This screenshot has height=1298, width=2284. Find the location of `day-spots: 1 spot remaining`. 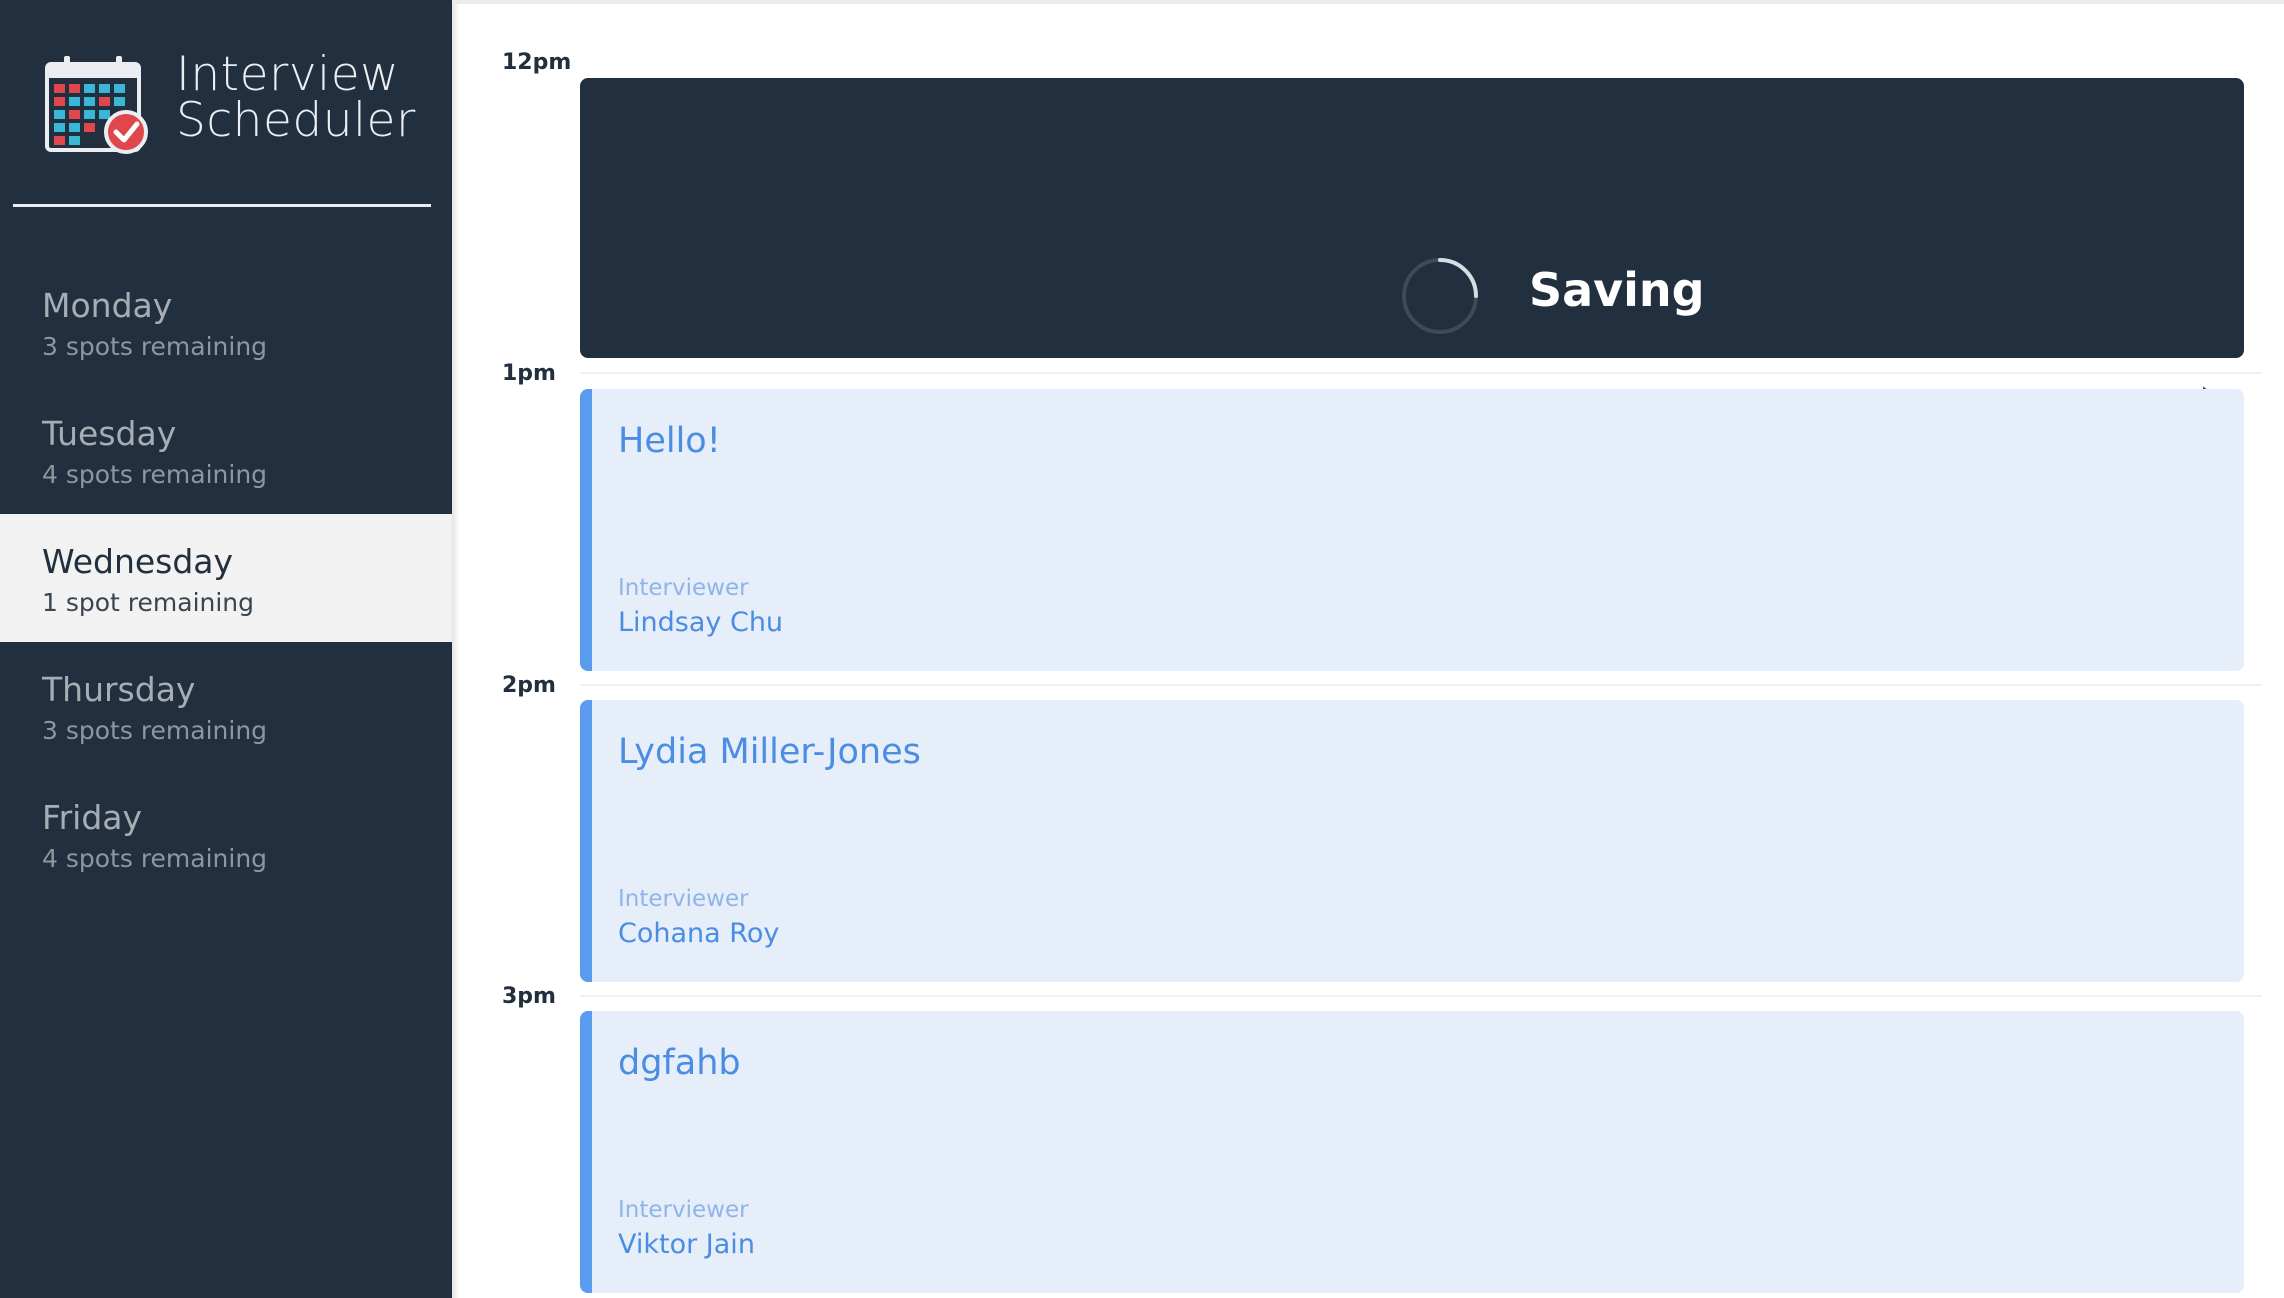

day-spots: 1 spot remaining is located at coordinates (148, 602).